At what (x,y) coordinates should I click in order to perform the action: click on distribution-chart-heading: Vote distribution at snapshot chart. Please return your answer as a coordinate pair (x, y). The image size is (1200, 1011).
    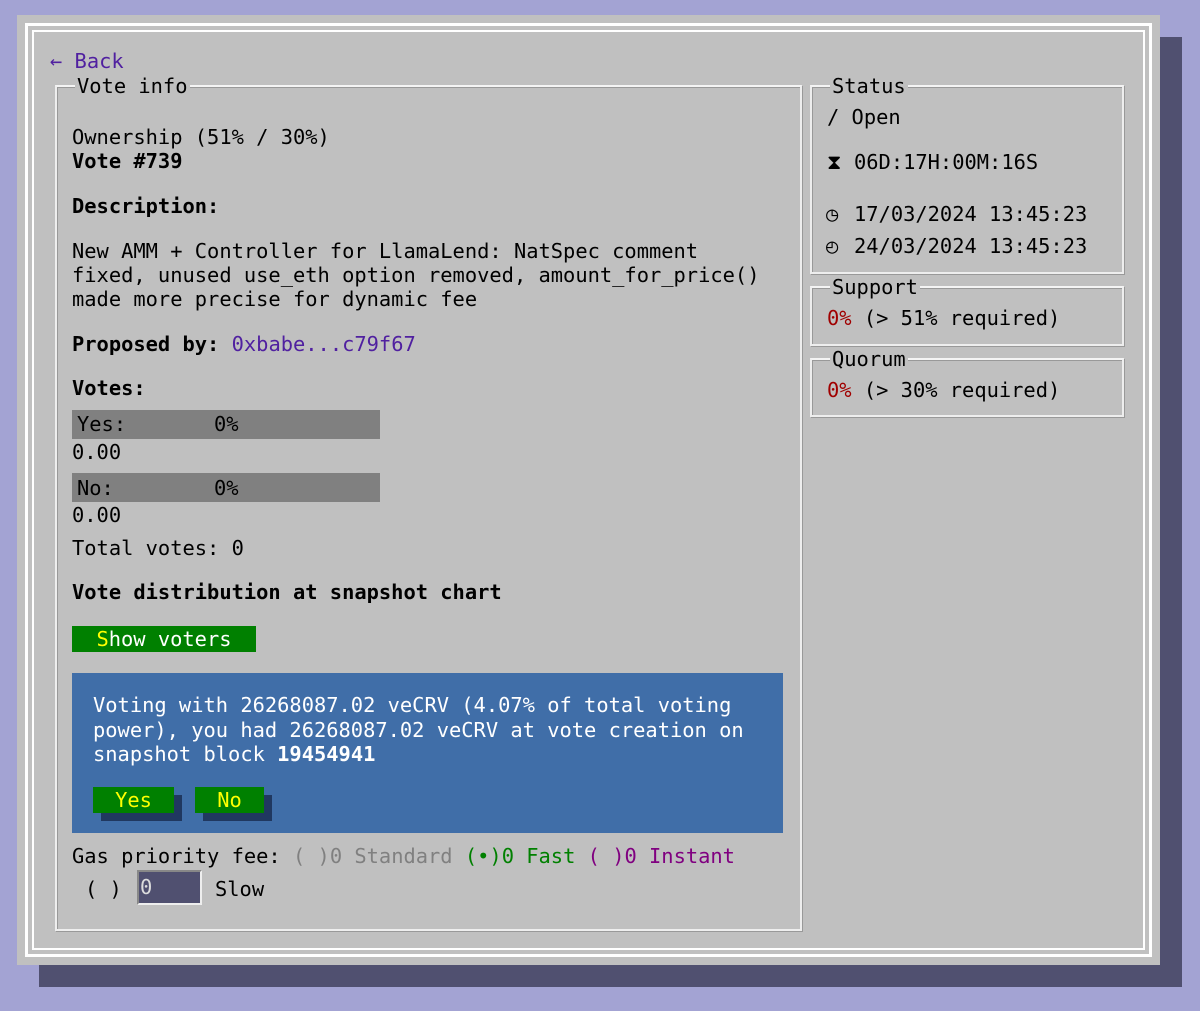
    Looking at the image, I should click on (287, 592).